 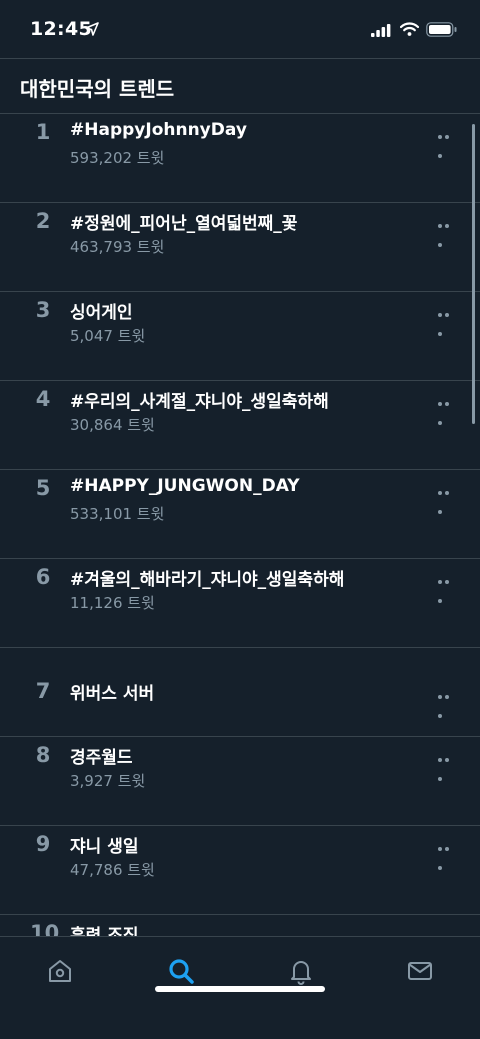 I want to click on trend-tweet-count: 533,101 트윗, so click(x=117, y=514).